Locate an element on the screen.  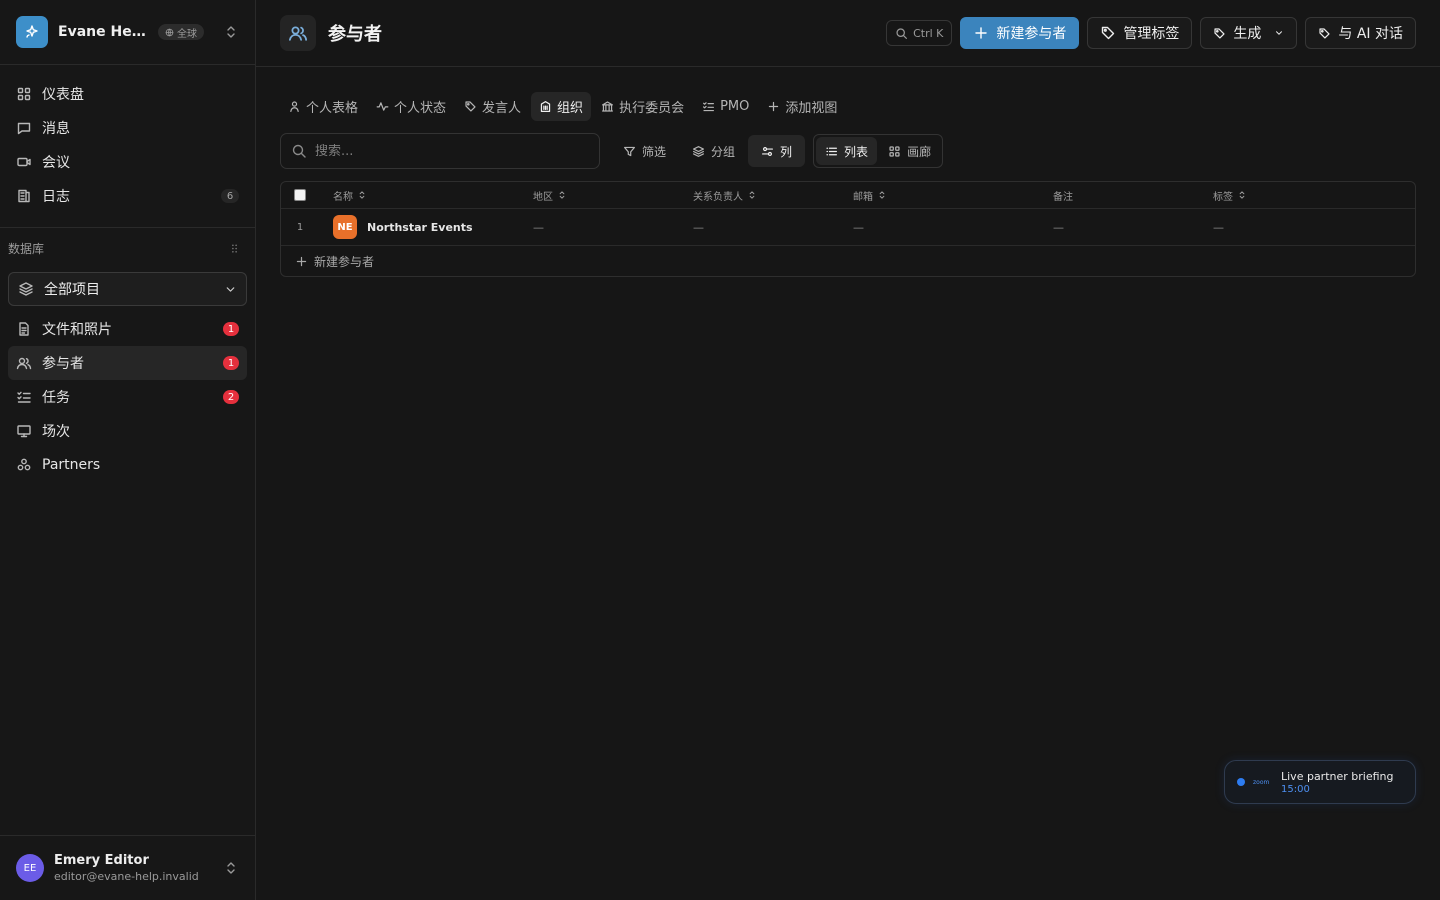
workspace-region-badge: 全球 is located at coordinates (181, 32).